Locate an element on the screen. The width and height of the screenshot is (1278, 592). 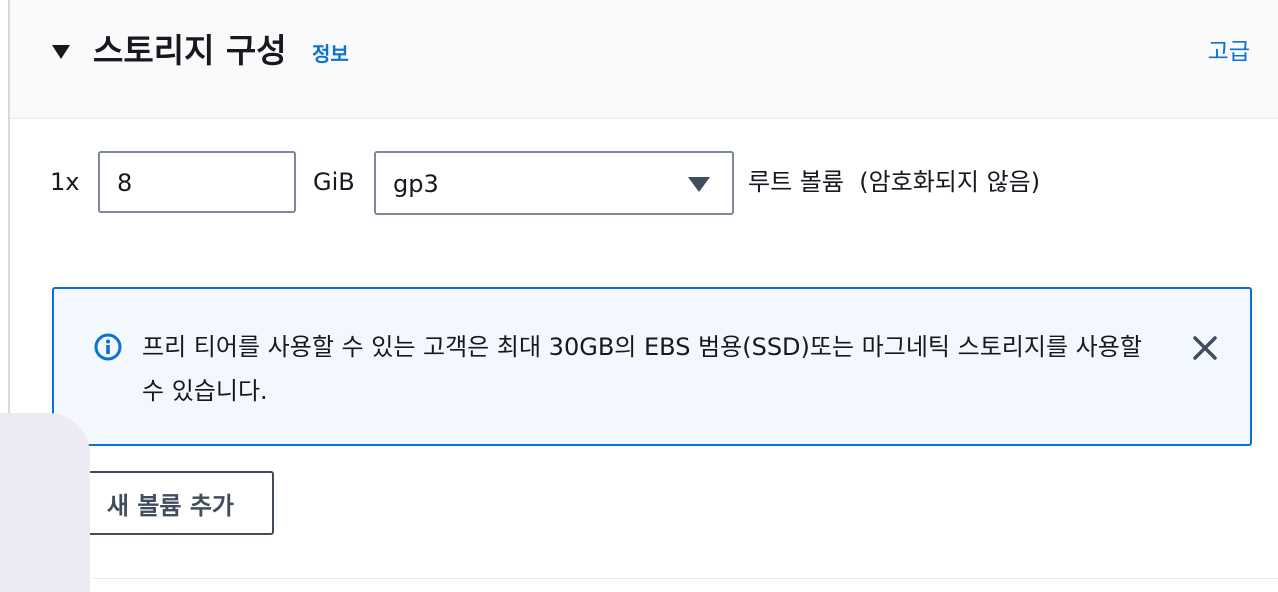
section-divider is located at coordinates (685, 578).